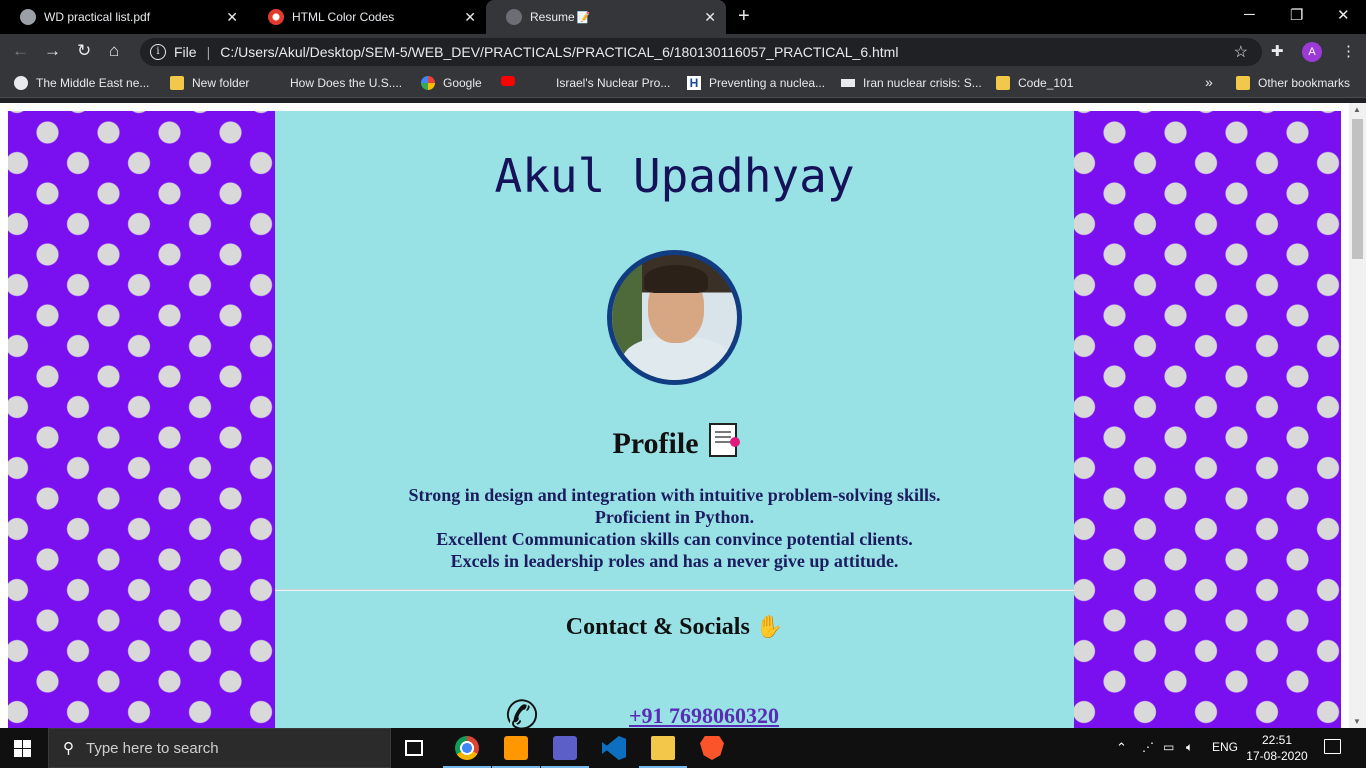 The image size is (1366, 768). Describe the element at coordinates (52, 51) in the screenshot. I see `forward-button: →` at that location.